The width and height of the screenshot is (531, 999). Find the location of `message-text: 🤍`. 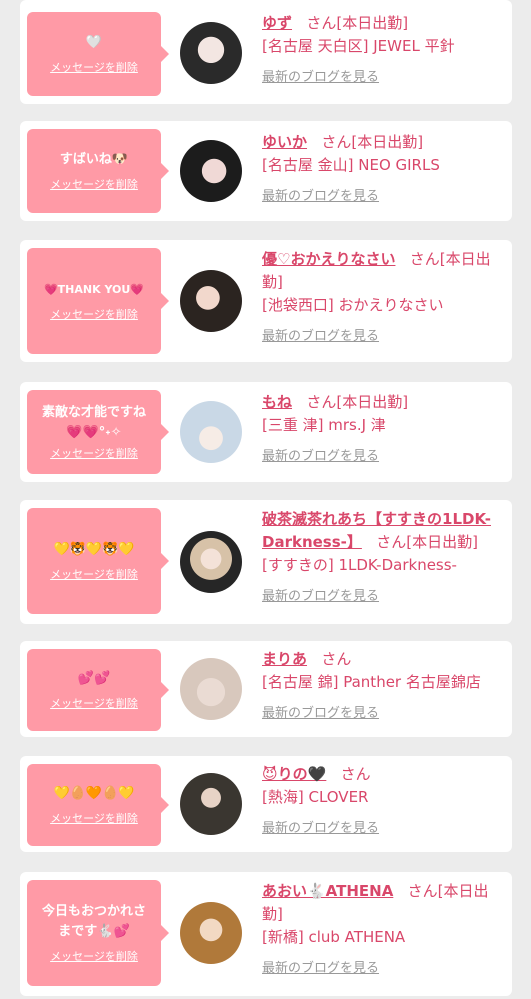

message-text: 🤍 is located at coordinates (94, 42).